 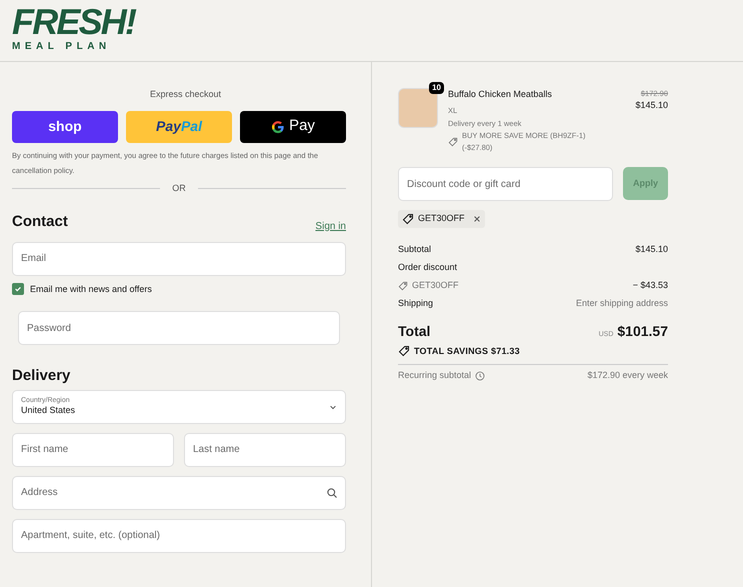 I want to click on summary-value: $145.10, so click(x=651, y=249).